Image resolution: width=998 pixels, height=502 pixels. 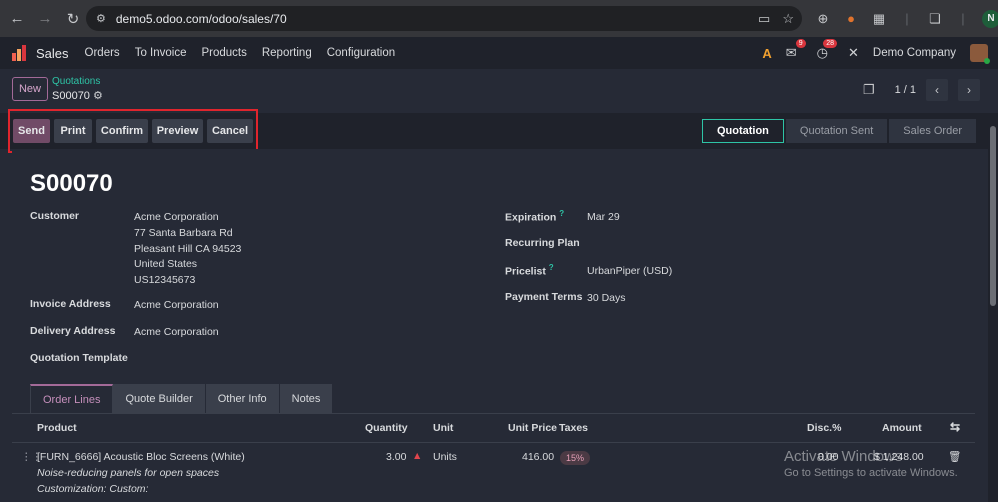 I want to click on customer-street: 77 Santa Barbara Rd, so click(x=183, y=233).